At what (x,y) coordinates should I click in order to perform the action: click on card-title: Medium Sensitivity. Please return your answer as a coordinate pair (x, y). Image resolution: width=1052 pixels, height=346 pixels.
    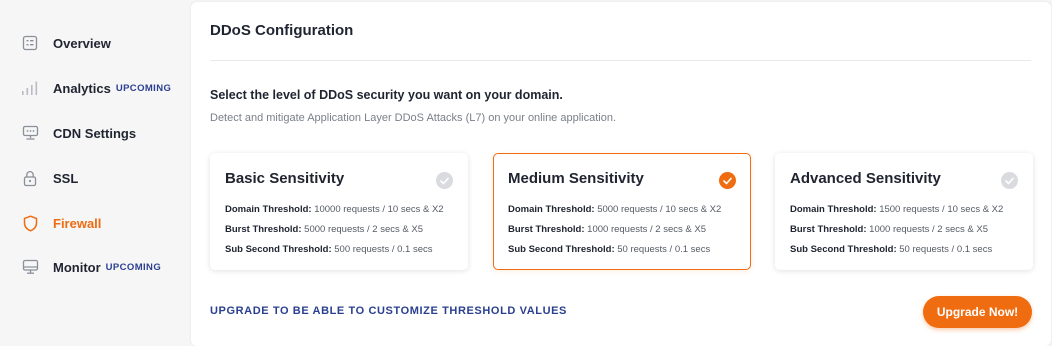
    Looking at the image, I should click on (576, 178).